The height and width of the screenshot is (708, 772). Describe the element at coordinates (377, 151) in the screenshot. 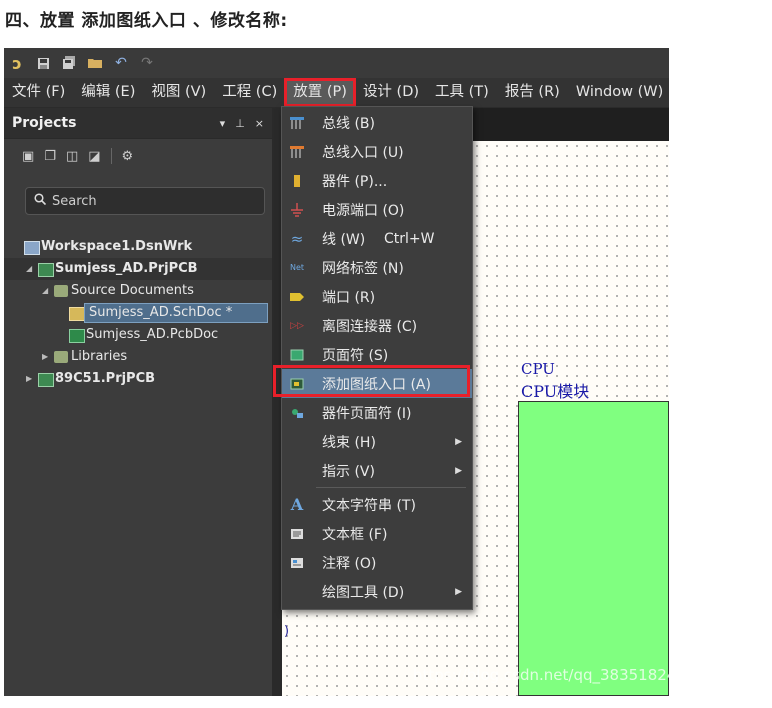

I see `menu-item-bus-entry: 总线入口 (U)` at that location.